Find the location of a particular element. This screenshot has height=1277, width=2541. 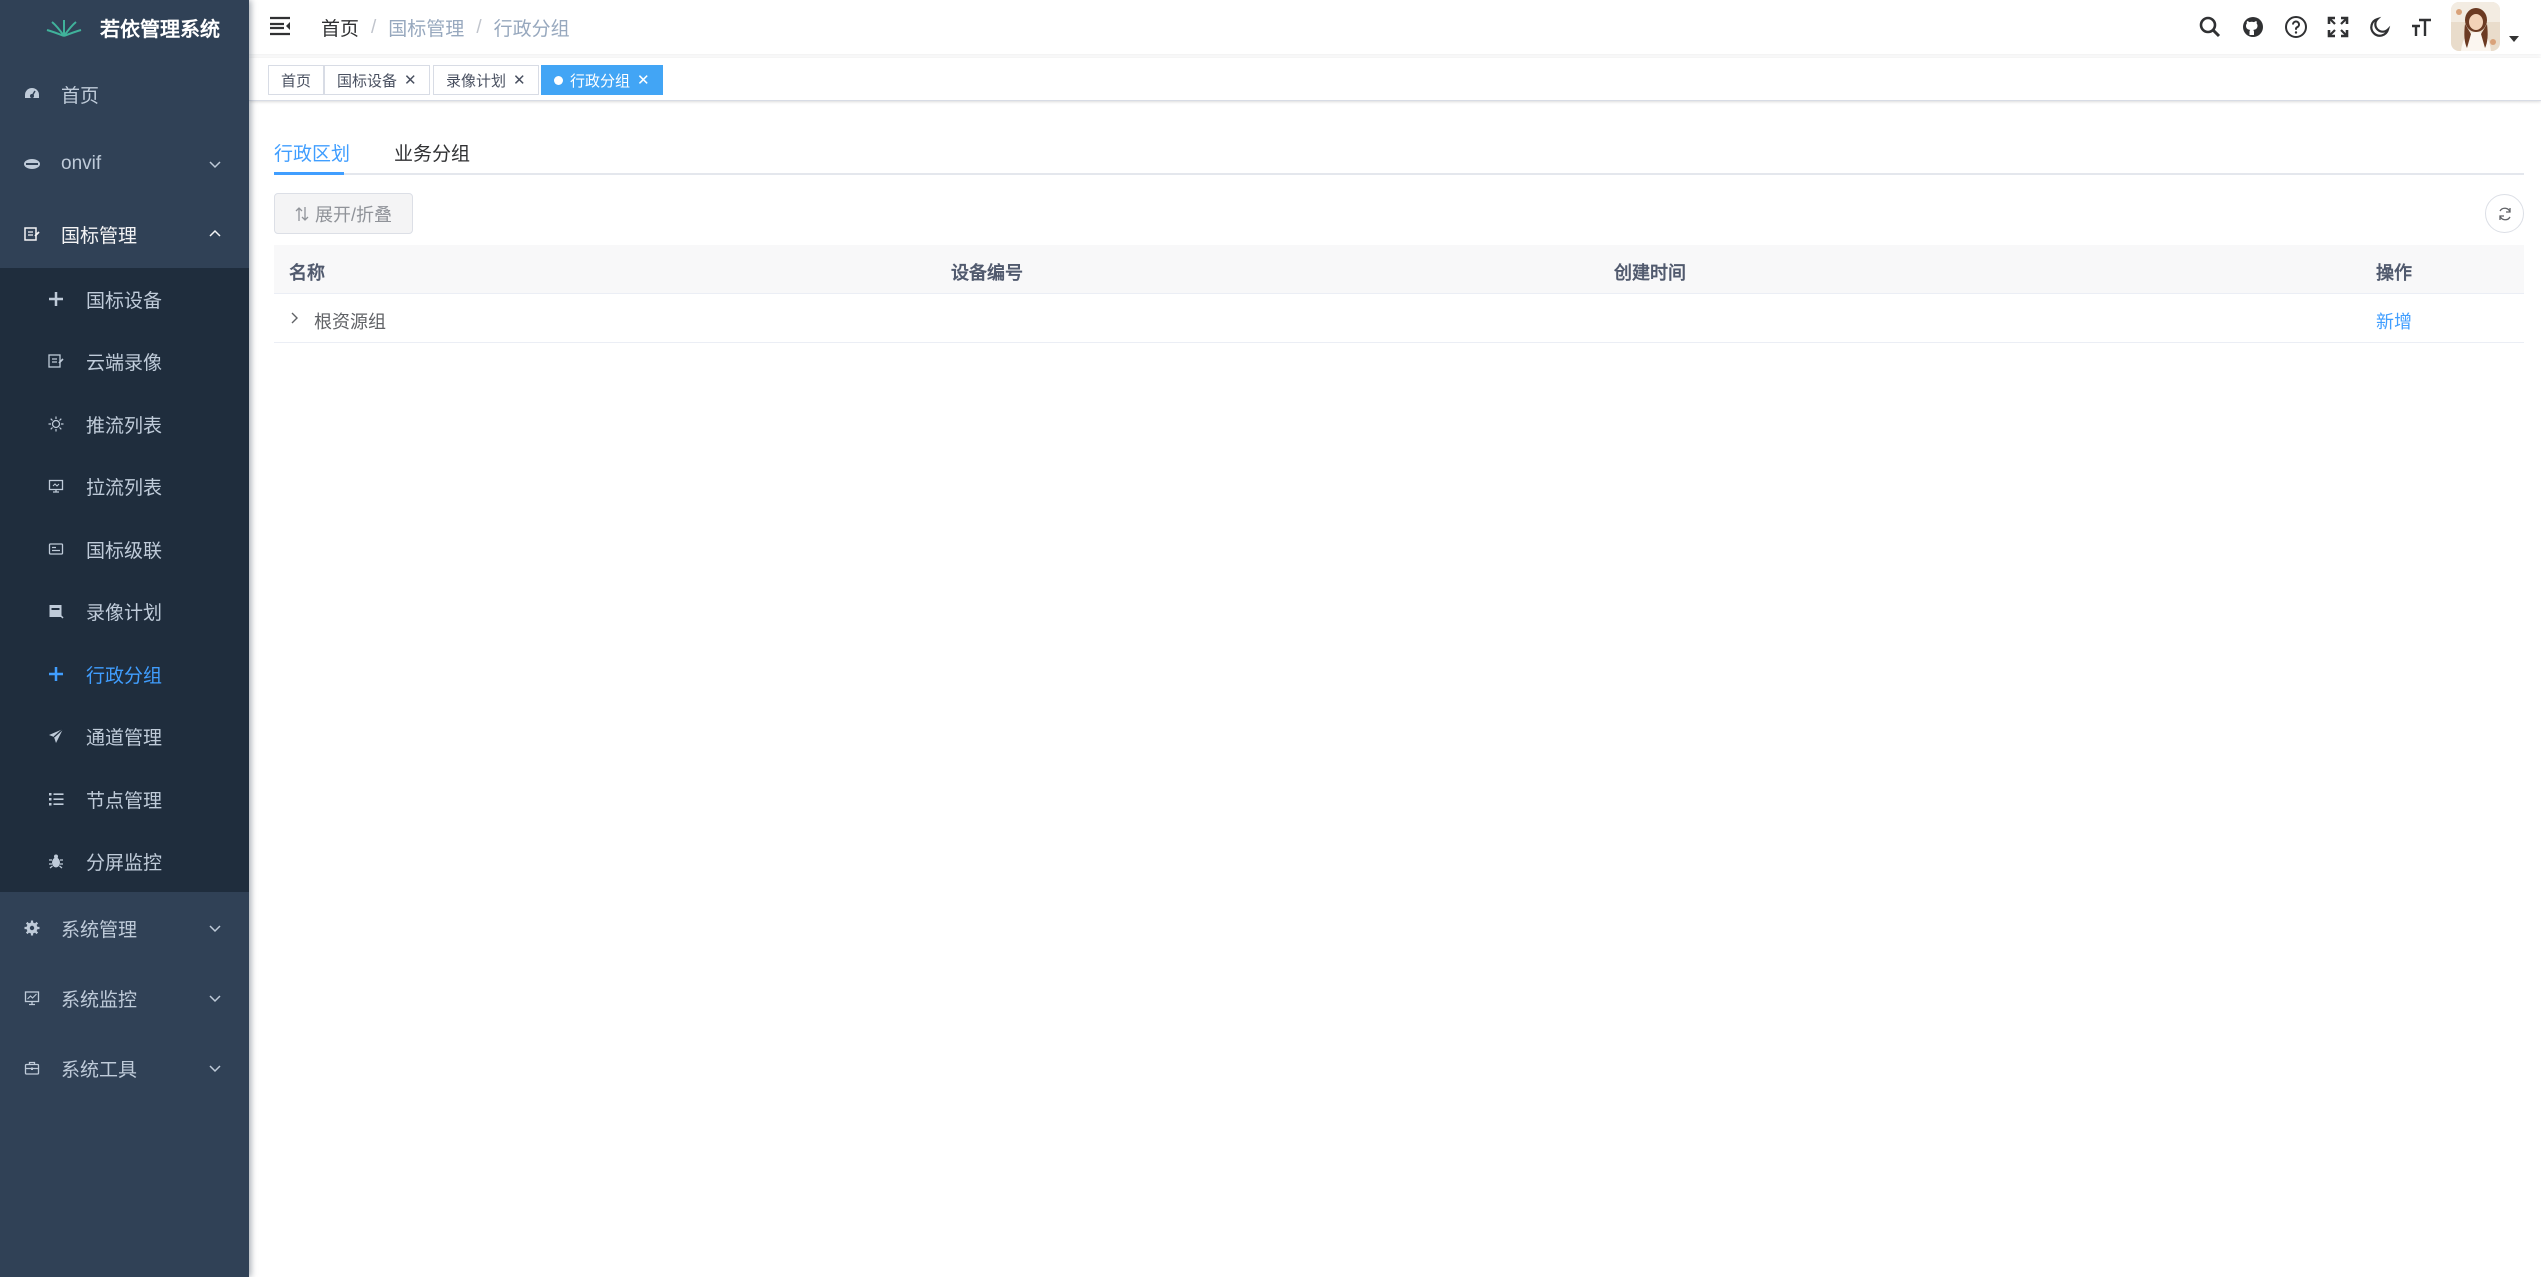

table-header: 名称 设备编号 创建时间 操作 is located at coordinates (1399, 269).